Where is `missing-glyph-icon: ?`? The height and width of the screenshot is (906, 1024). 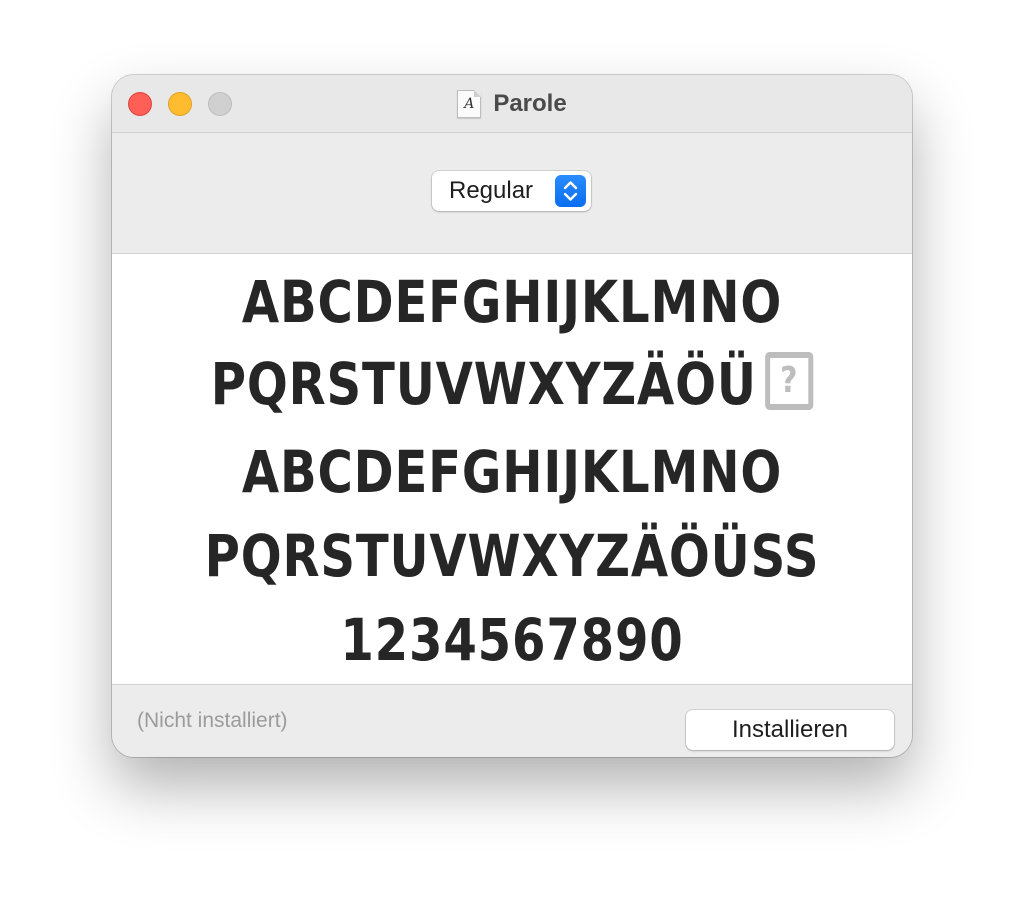
missing-glyph-icon: ? is located at coordinates (789, 381).